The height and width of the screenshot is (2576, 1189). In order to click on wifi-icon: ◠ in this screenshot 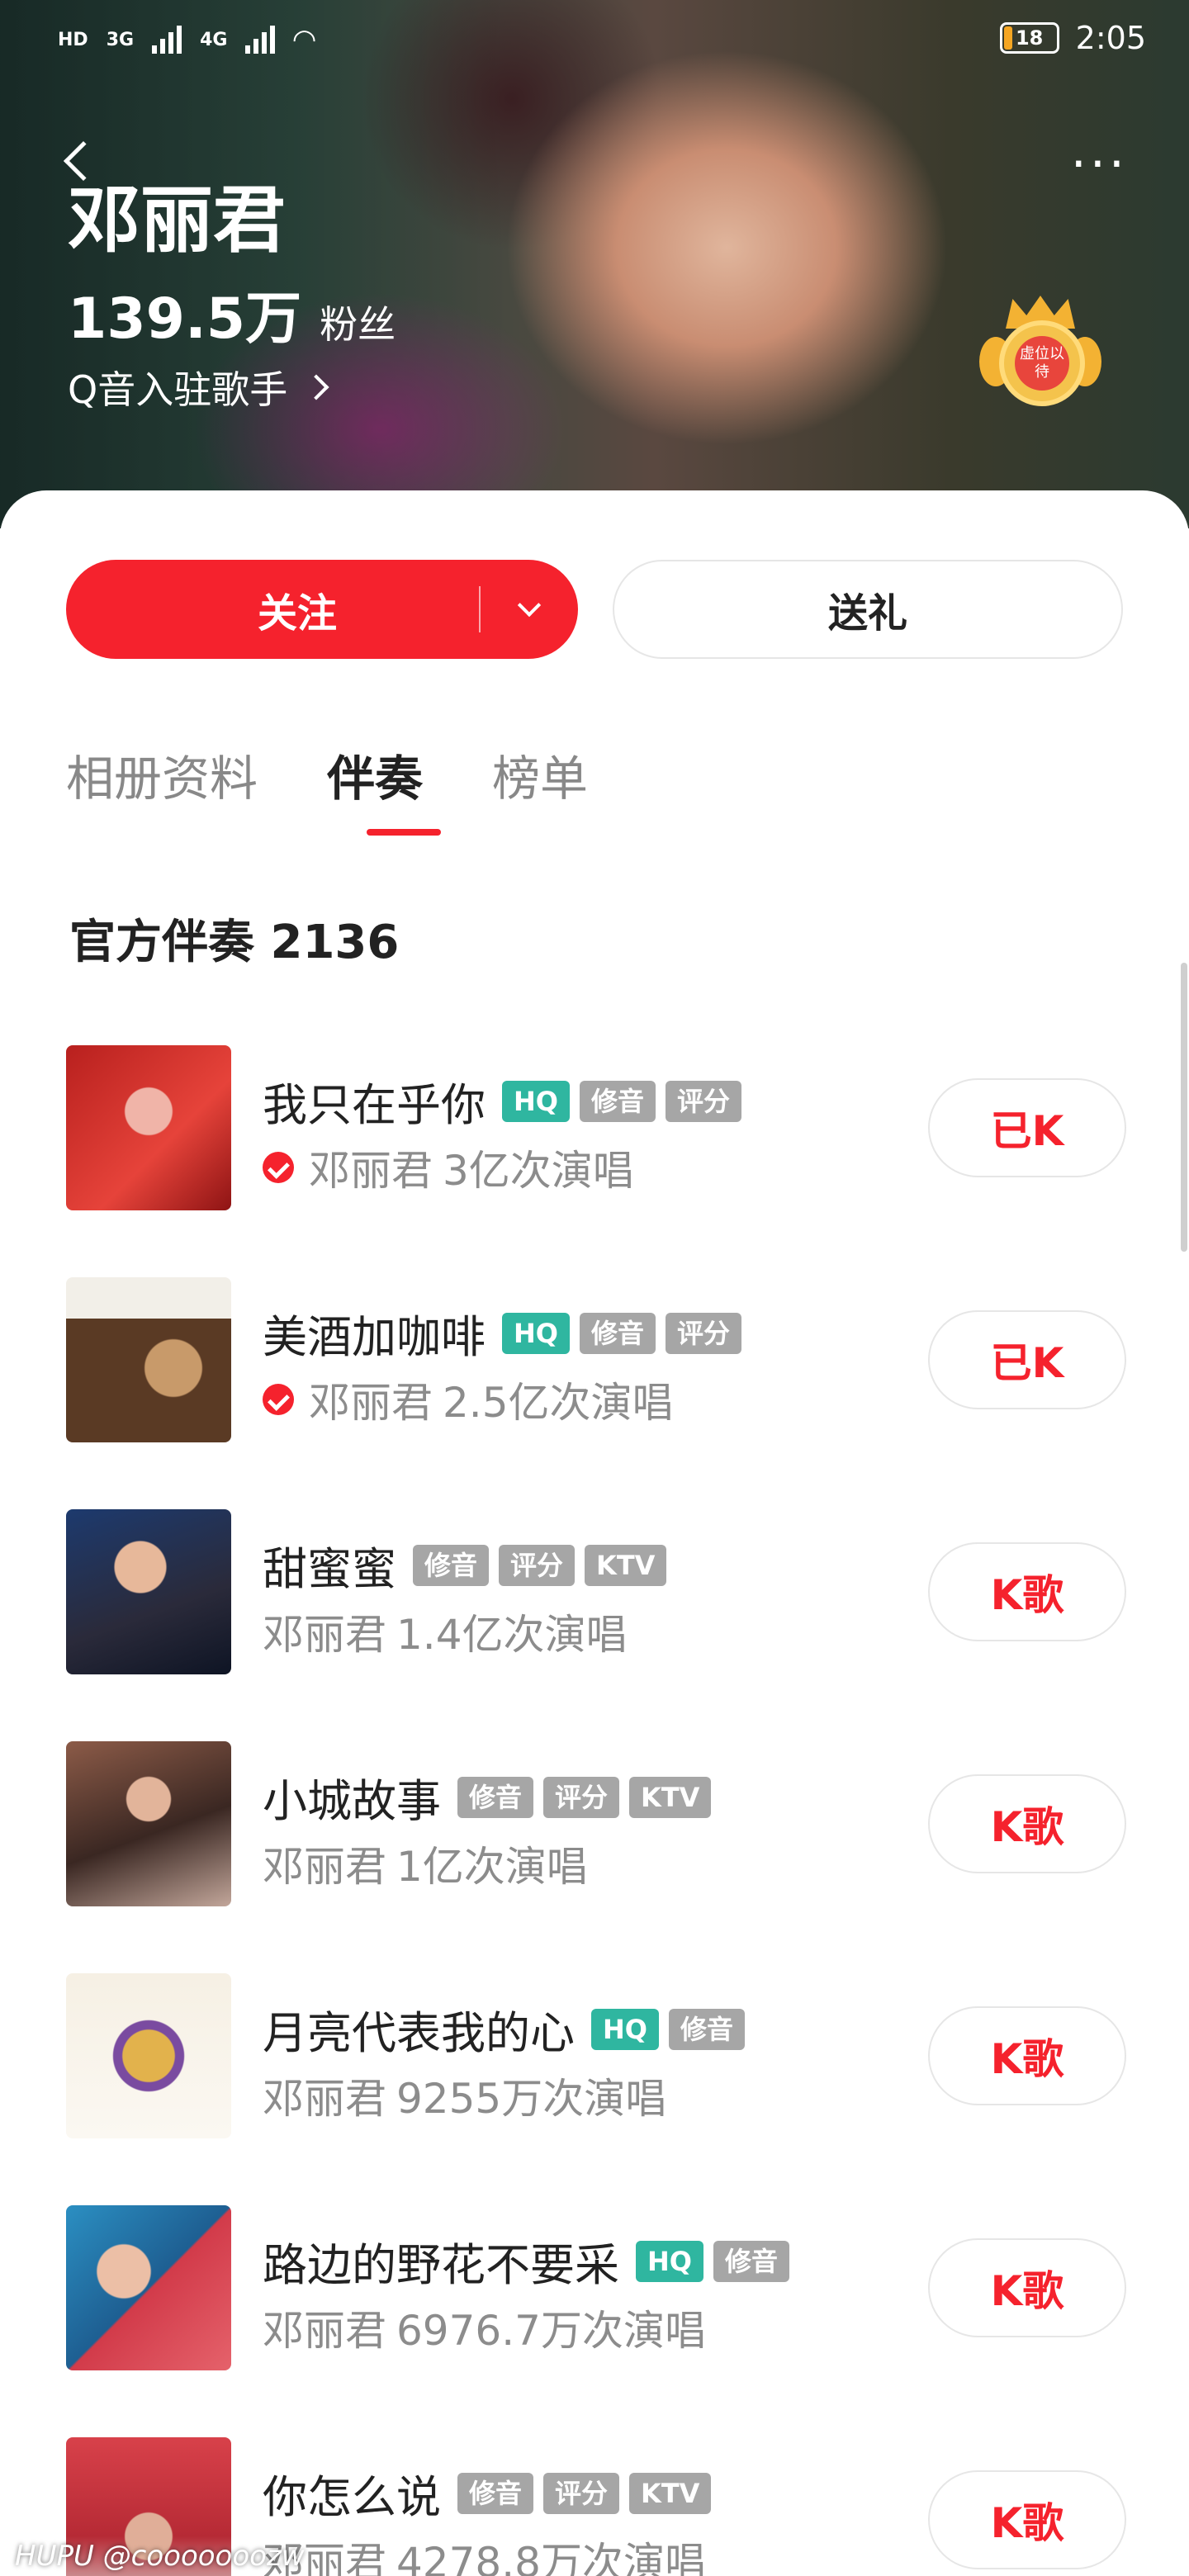, I will do `click(304, 39)`.